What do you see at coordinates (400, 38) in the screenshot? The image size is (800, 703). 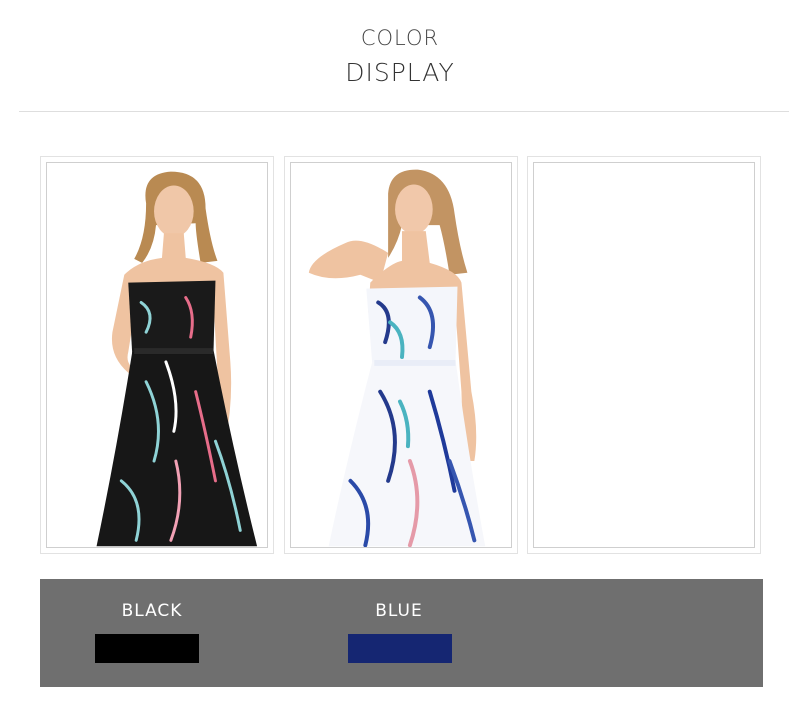 I see `section-title-color: COLOR` at bounding box center [400, 38].